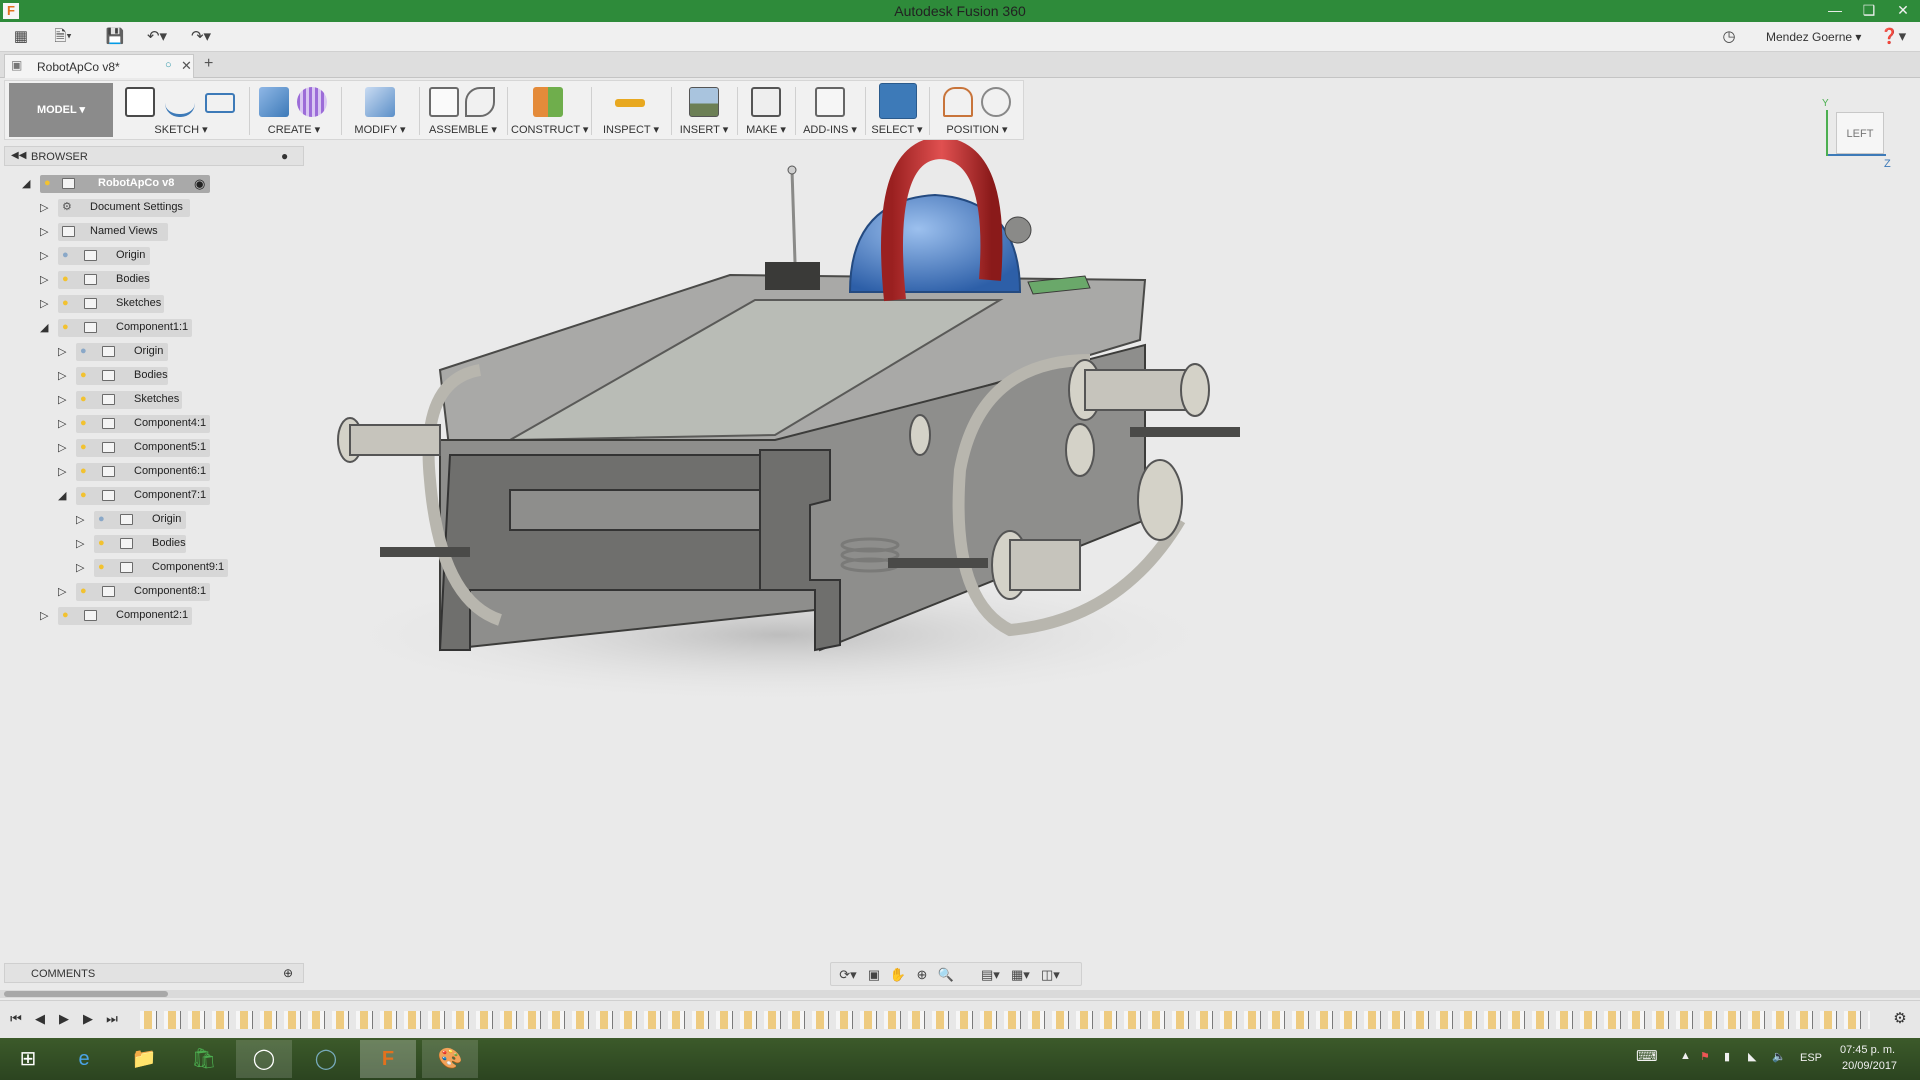 This screenshot has width=1920, height=1080. What do you see at coordinates (1020, 975) in the screenshot?
I see `grid-settings-icon: ▦▾` at bounding box center [1020, 975].